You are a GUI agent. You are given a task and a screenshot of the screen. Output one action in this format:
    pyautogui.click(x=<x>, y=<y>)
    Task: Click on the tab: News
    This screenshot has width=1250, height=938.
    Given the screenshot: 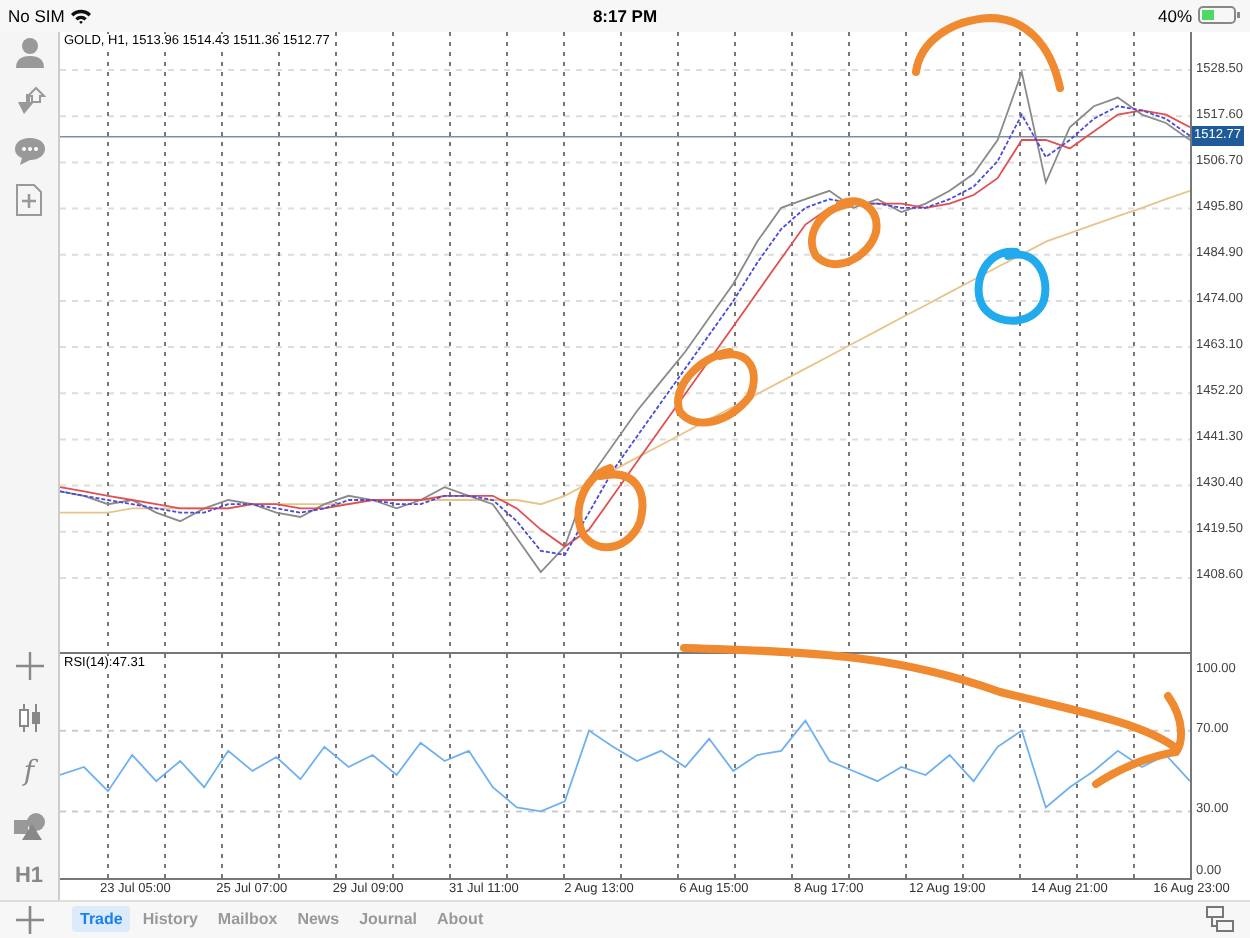 What is the action you would take?
    pyautogui.click(x=318, y=919)
    